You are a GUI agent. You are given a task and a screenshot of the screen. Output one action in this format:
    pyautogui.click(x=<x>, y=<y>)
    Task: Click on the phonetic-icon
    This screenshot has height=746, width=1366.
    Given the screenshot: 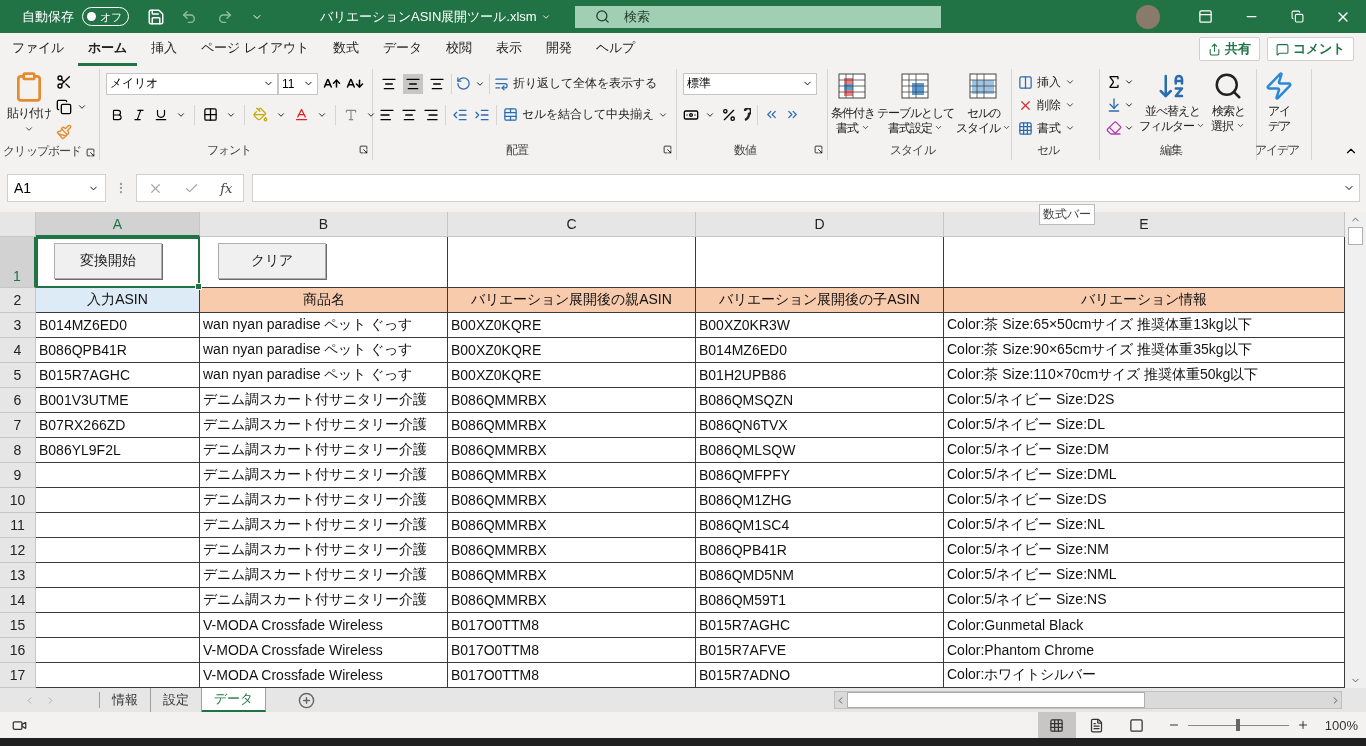 What is the action you would take?
    pyautogui.click(x=351, y=114)
    